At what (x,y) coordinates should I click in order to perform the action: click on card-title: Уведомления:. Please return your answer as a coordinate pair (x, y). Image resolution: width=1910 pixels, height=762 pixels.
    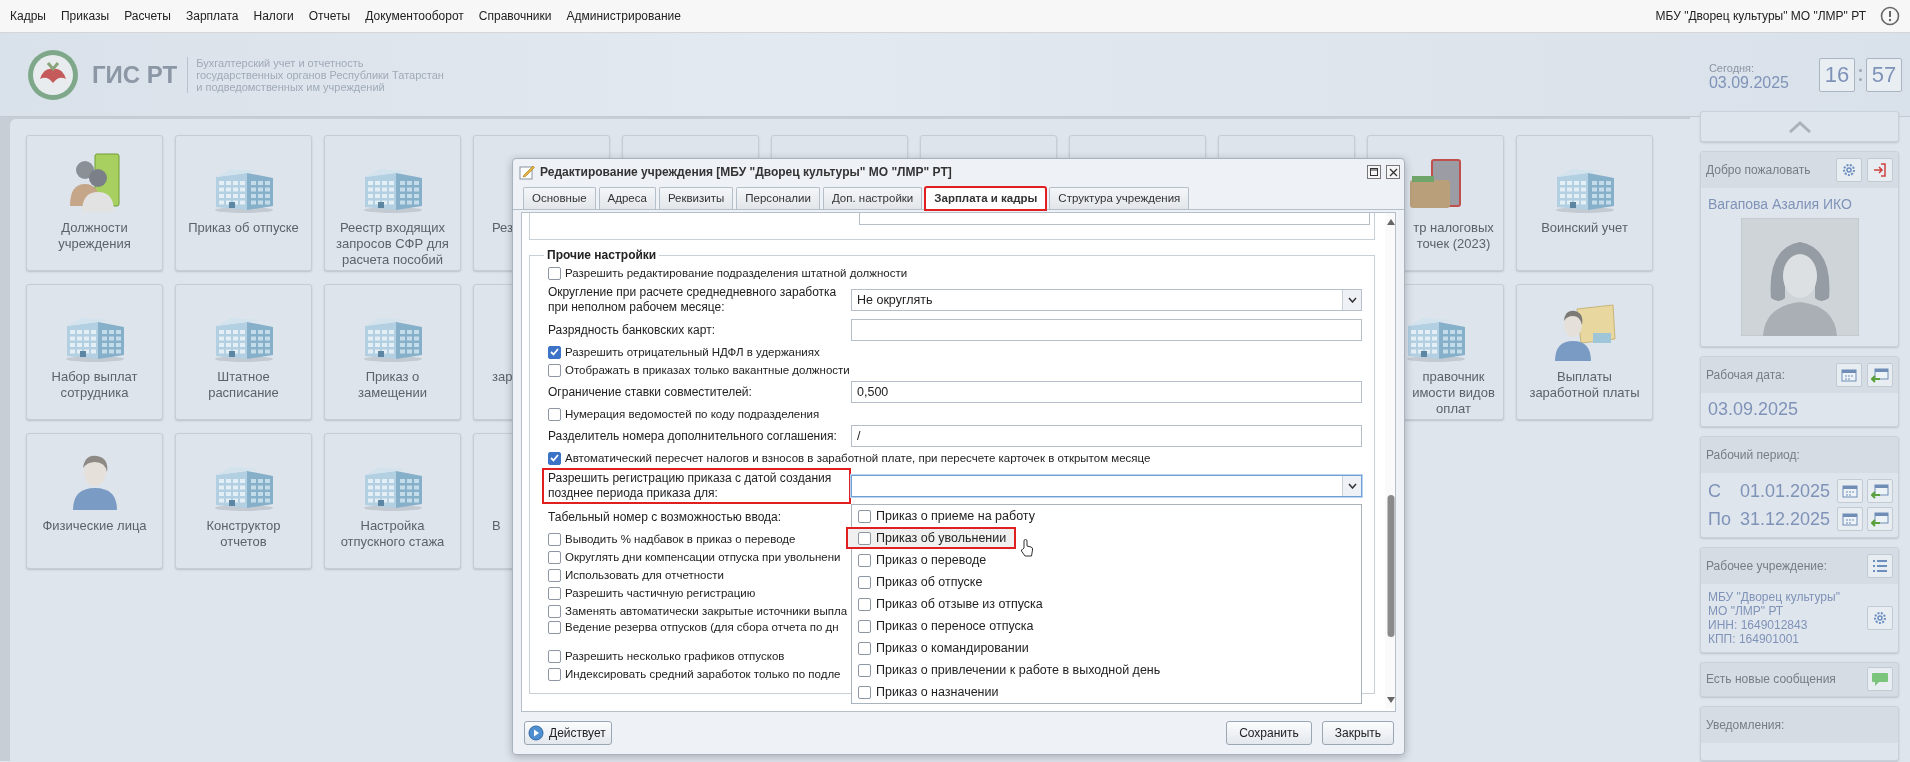
    Looking at the image, I should click on (1746, 724).